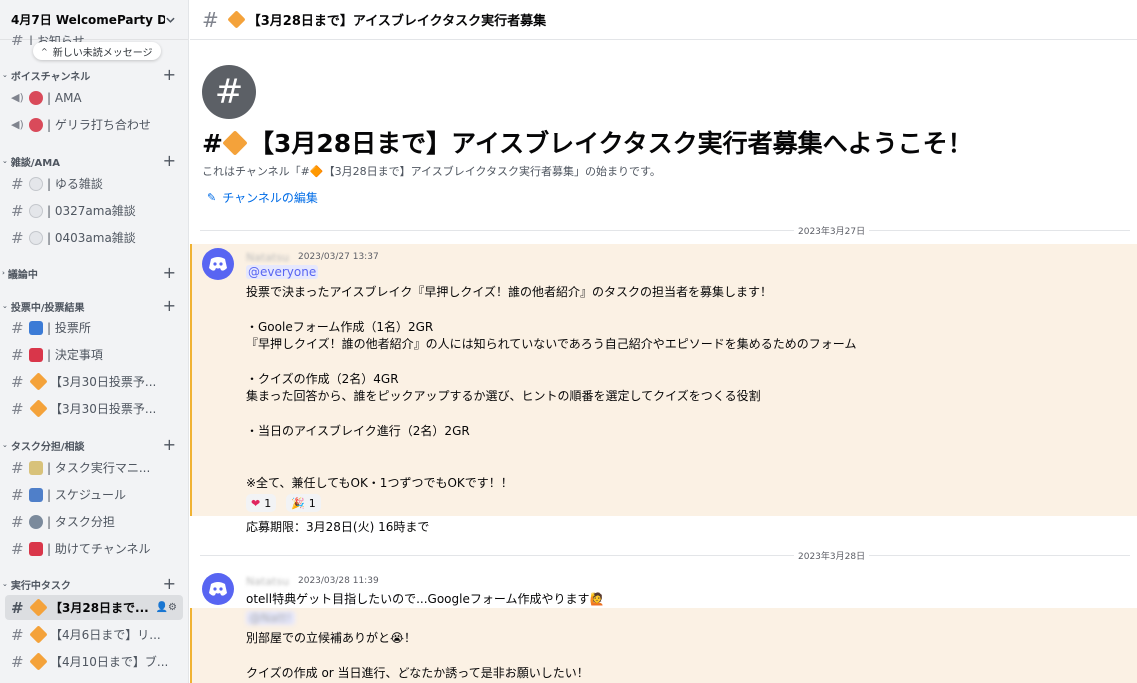 The width and height of the screenshot is (1137, 683). Describe the element at coordinates (3, 273) in the screenshot. I see `caret-icon: ›` at that location.